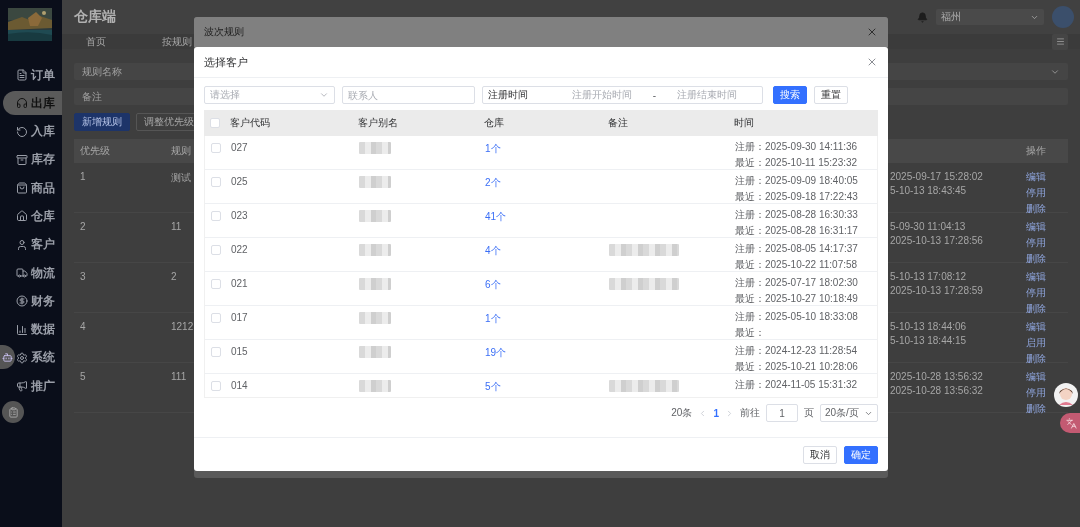 This screenshot has width=1080, height=527. Describe the element at coordinates (240, 283) in the screenshot. I see `table-cell-text: 021` at that location.